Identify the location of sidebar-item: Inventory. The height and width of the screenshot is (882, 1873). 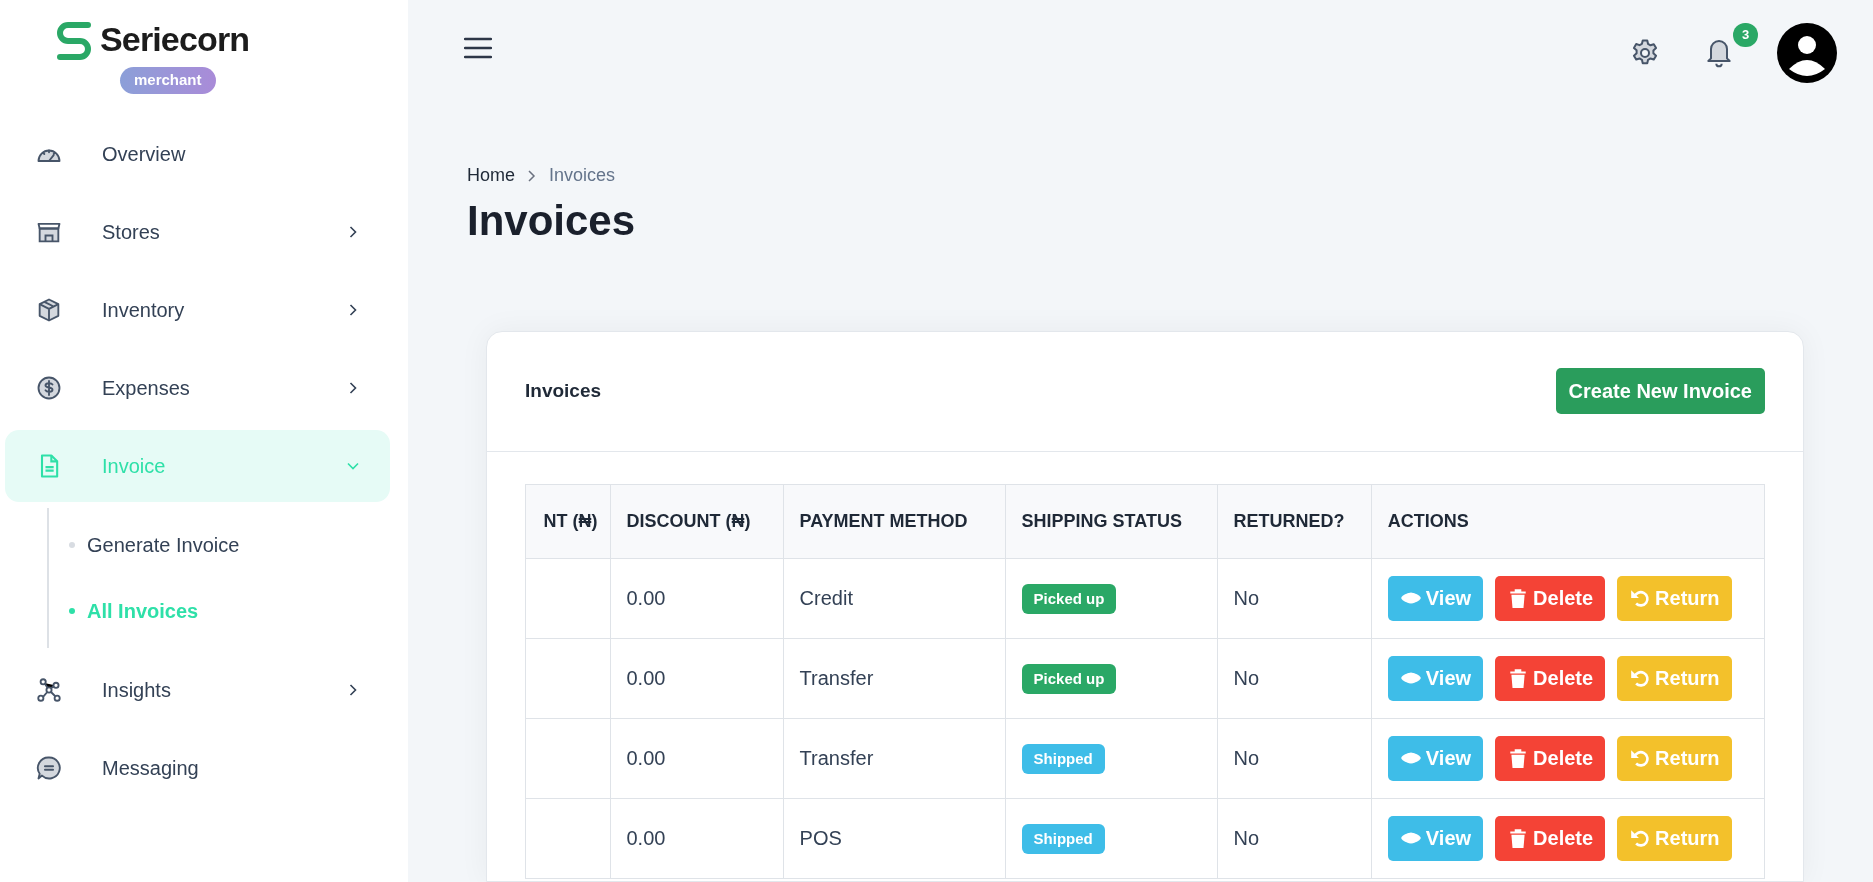
(197, 309).